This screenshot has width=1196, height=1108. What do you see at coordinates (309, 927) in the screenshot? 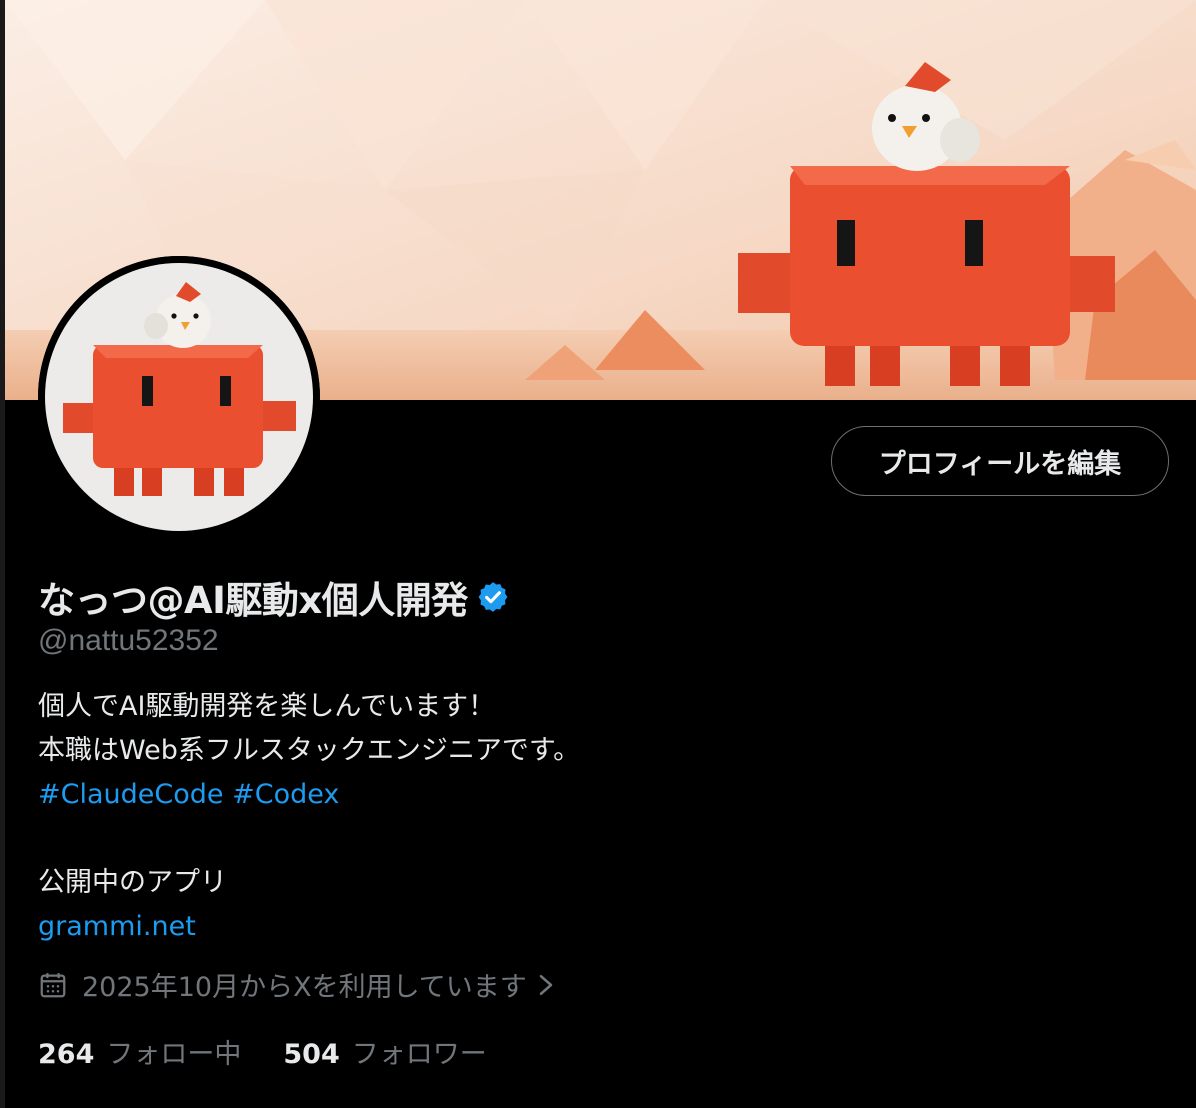
I see `bio-apps-line: grammi.net` at bounding box center [309, 927].